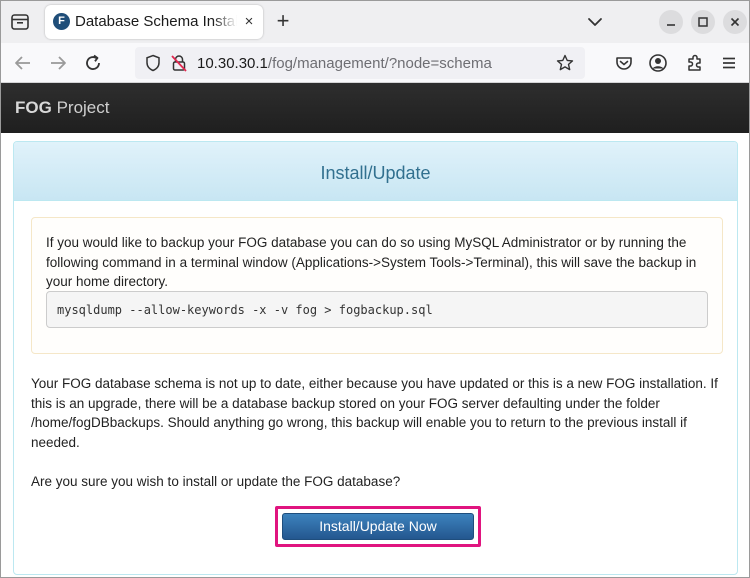 This screenshot has height=578, width=750. What do you see at coordinates (283, 22) in the screenshot?
I see `new-tab-icon: +` at bounding box center [283, 22].